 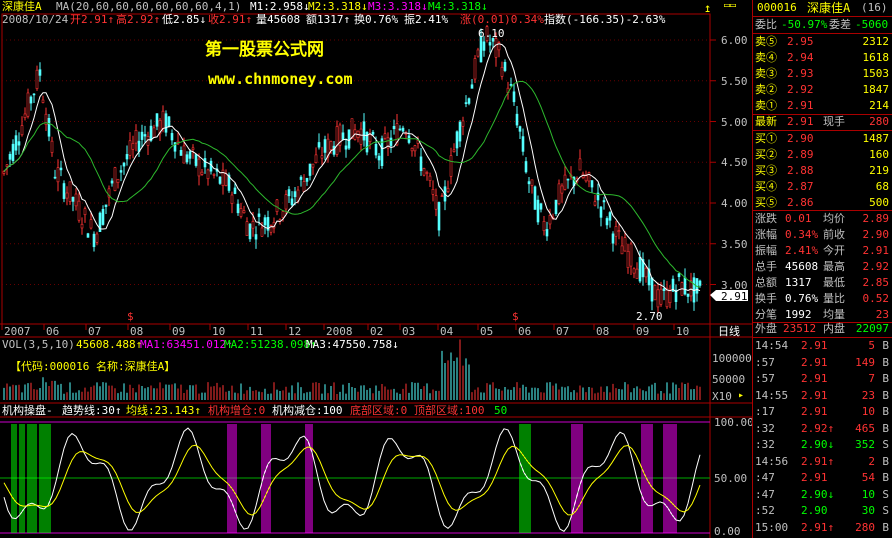 What do you see at coordinates (876, 218) in the screenshot?
I see `stat-value: 2.89` at bounding box center [876, 218].